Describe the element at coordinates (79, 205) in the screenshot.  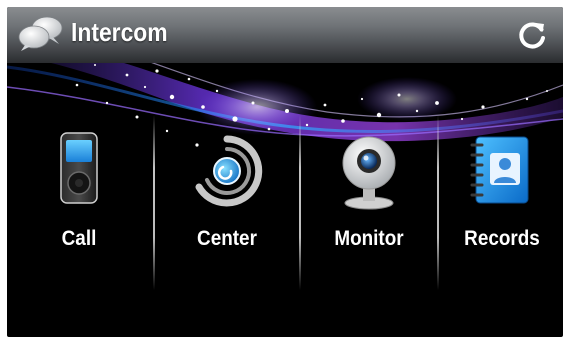
I see `menu-item-call: Call` at that location.